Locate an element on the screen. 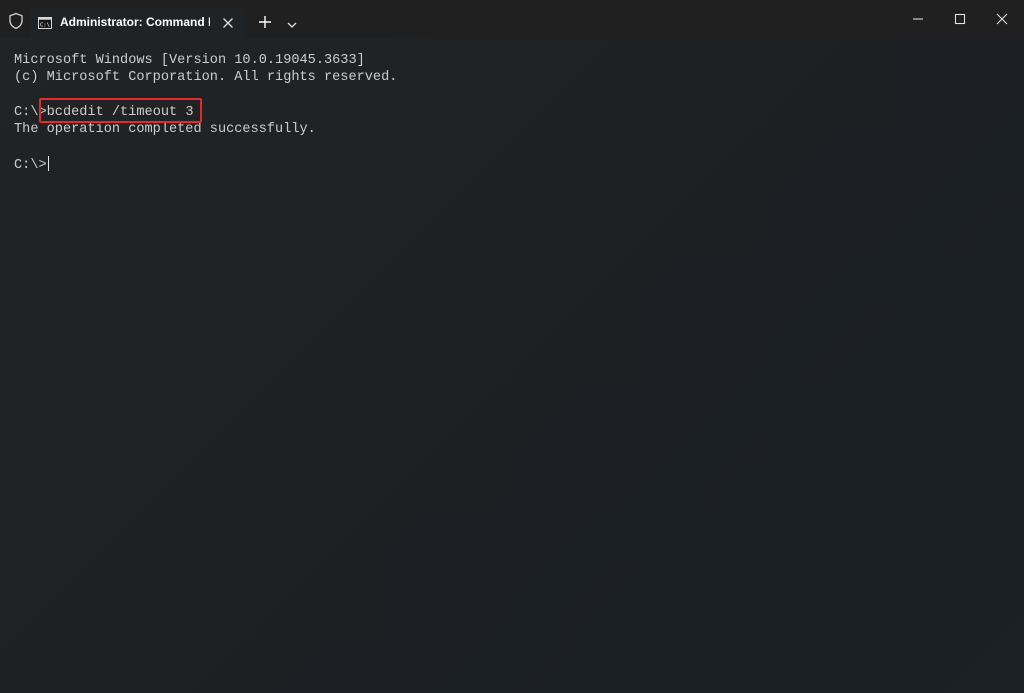  svg-text: C:\ is located at coordinates (45, 26).